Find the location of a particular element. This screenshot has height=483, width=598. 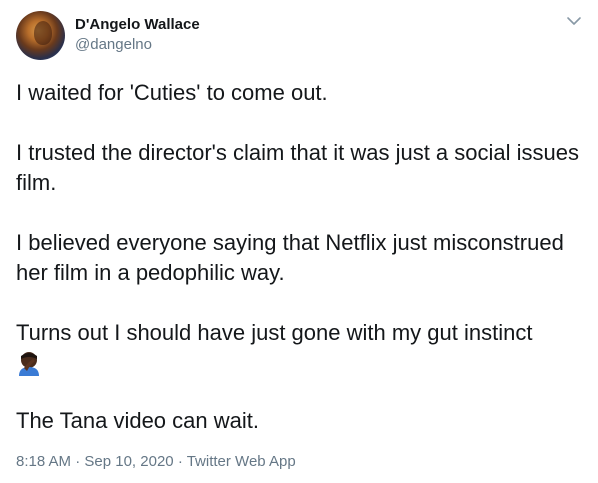

tweet-time: 8:18 AM is located at coordinates (43, 461).